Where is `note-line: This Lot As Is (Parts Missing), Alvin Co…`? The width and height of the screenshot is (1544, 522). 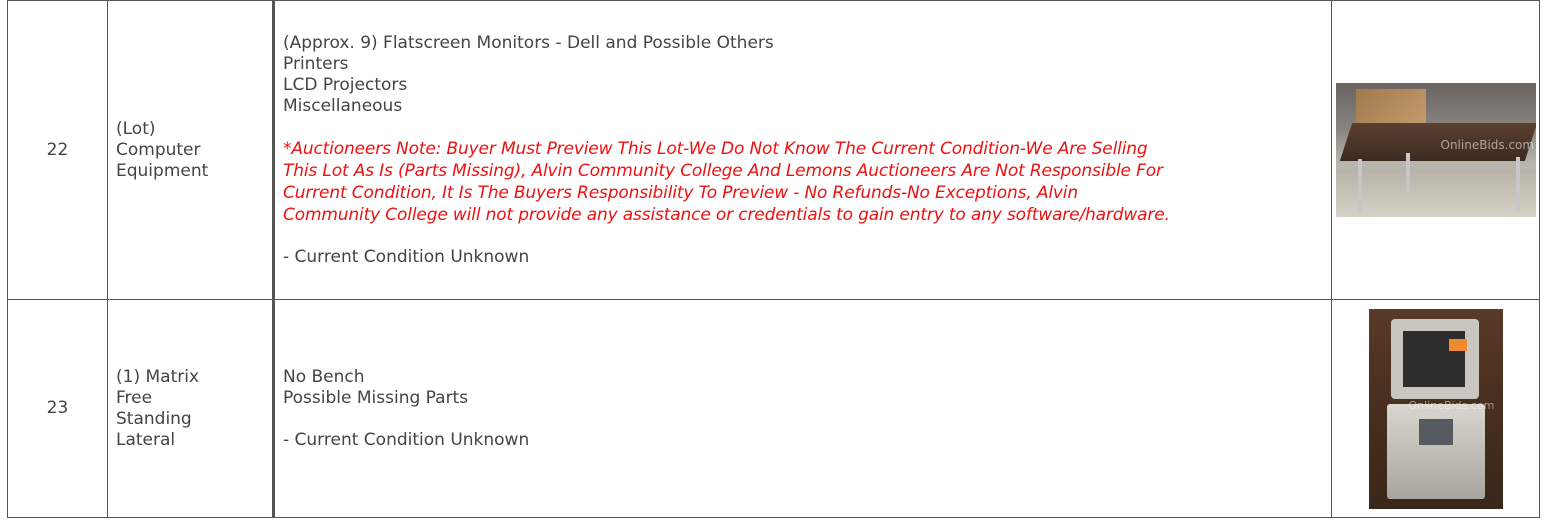
note-line: This Lot As Is (Parts Missing), Alvin Co… is located at coordinates (723, 170).